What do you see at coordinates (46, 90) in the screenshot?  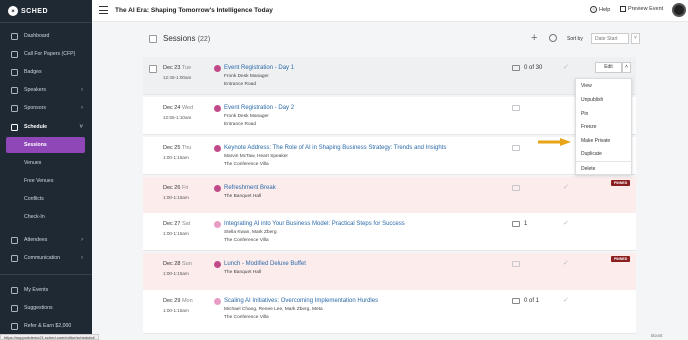 I see `sidebar-item-speakers: Speakers ›` at bounding box center [46, 90].